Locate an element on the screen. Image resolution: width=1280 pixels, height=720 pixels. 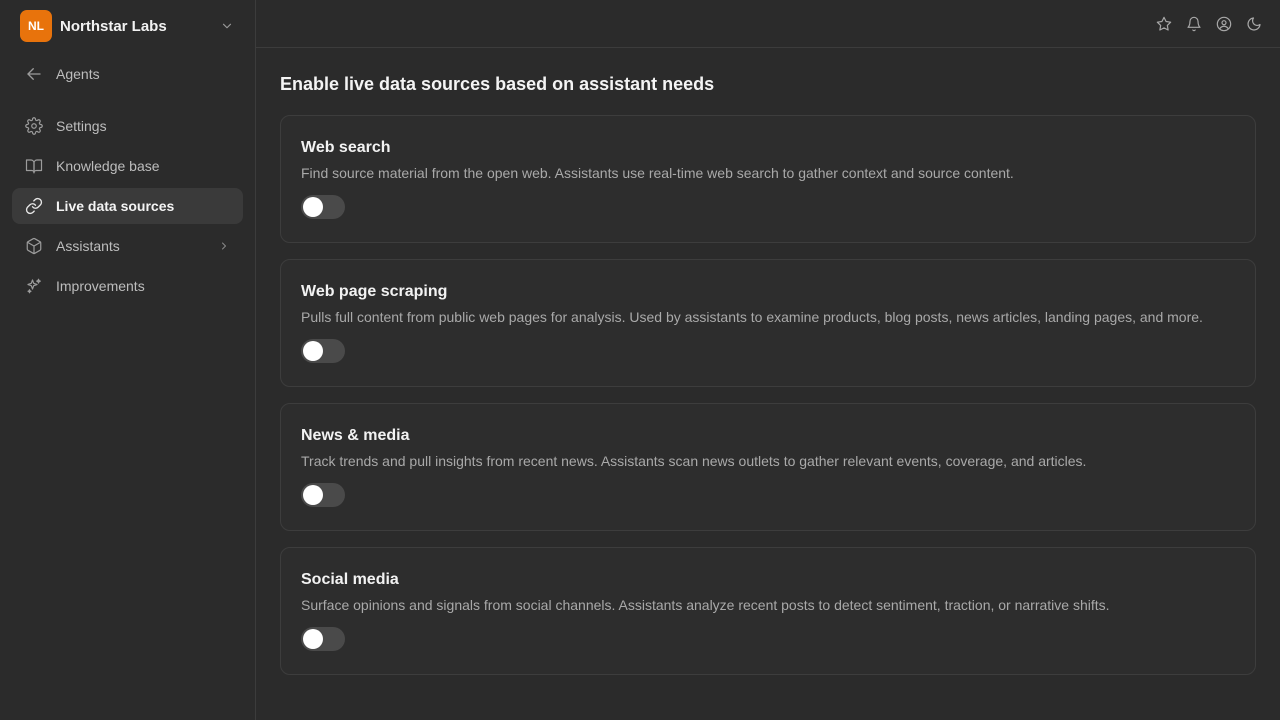
bell-icon is located at coordinates (1194, 24).